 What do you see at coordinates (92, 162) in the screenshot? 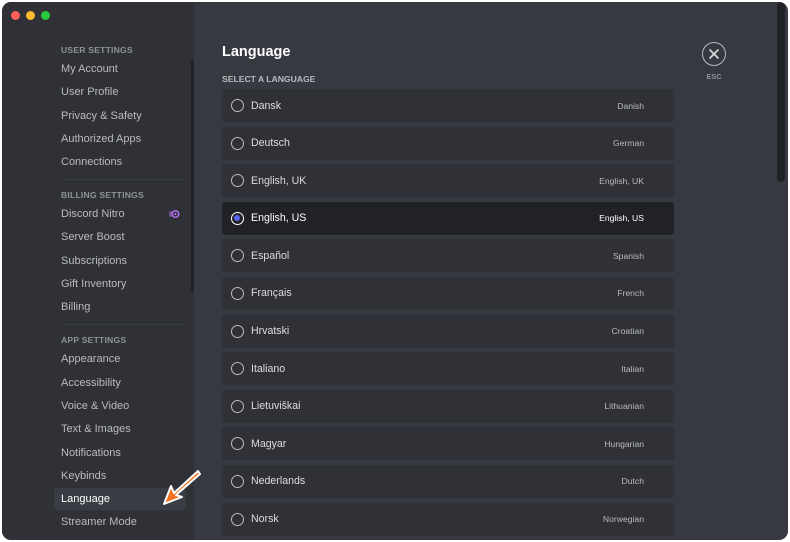
I see `sidebar-item-label: Connections` at bounding box center [92, 162].